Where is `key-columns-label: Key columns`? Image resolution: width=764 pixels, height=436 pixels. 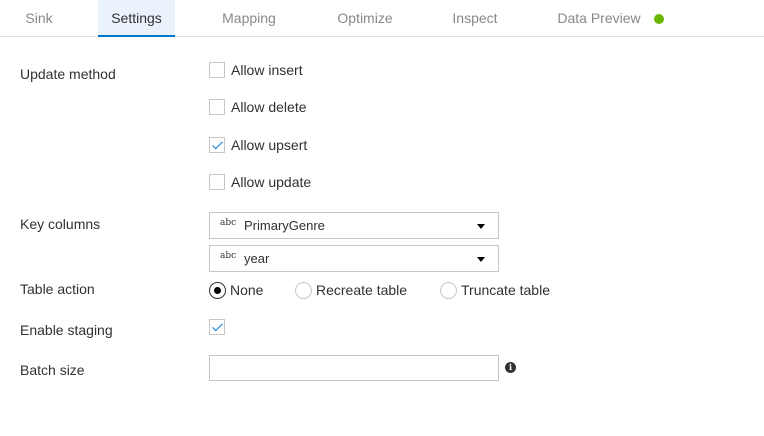
key-columns-label: Key columns is located at coordinates (60, 224).